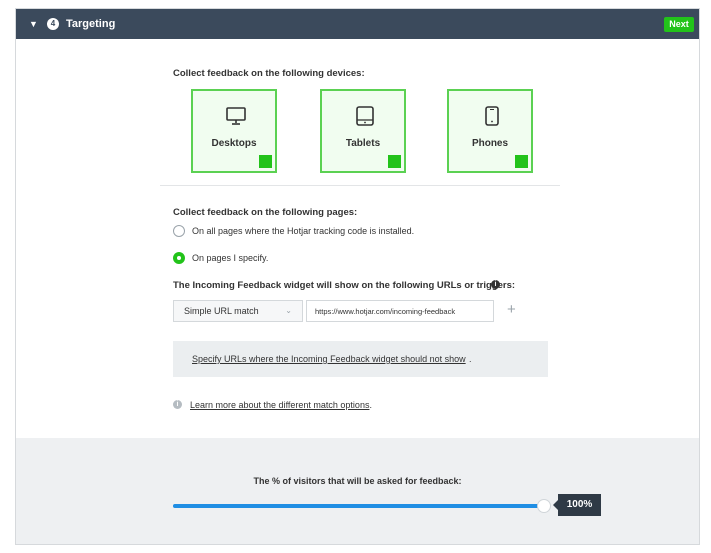 Image resolution: width=711 pixels, height=553 pixels. Describe the element at coordinates (91, 24) in the screenshot. I see `section-title: Targeting` at that location.